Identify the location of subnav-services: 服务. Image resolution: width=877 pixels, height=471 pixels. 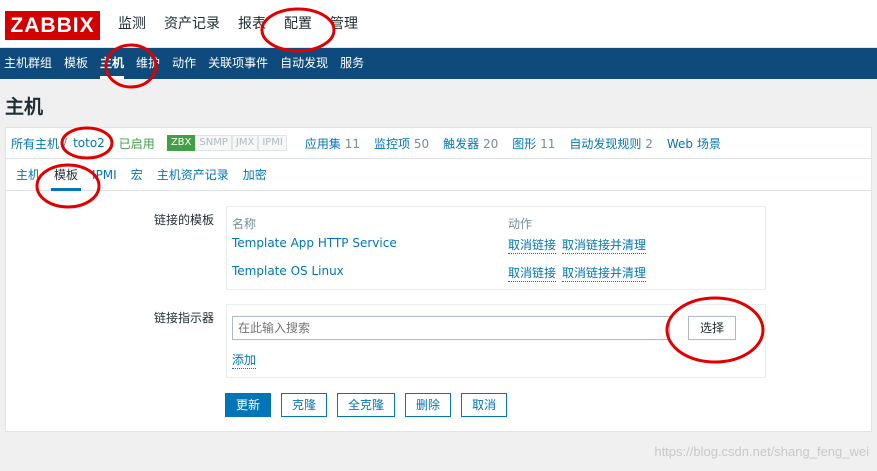
(352, 63).